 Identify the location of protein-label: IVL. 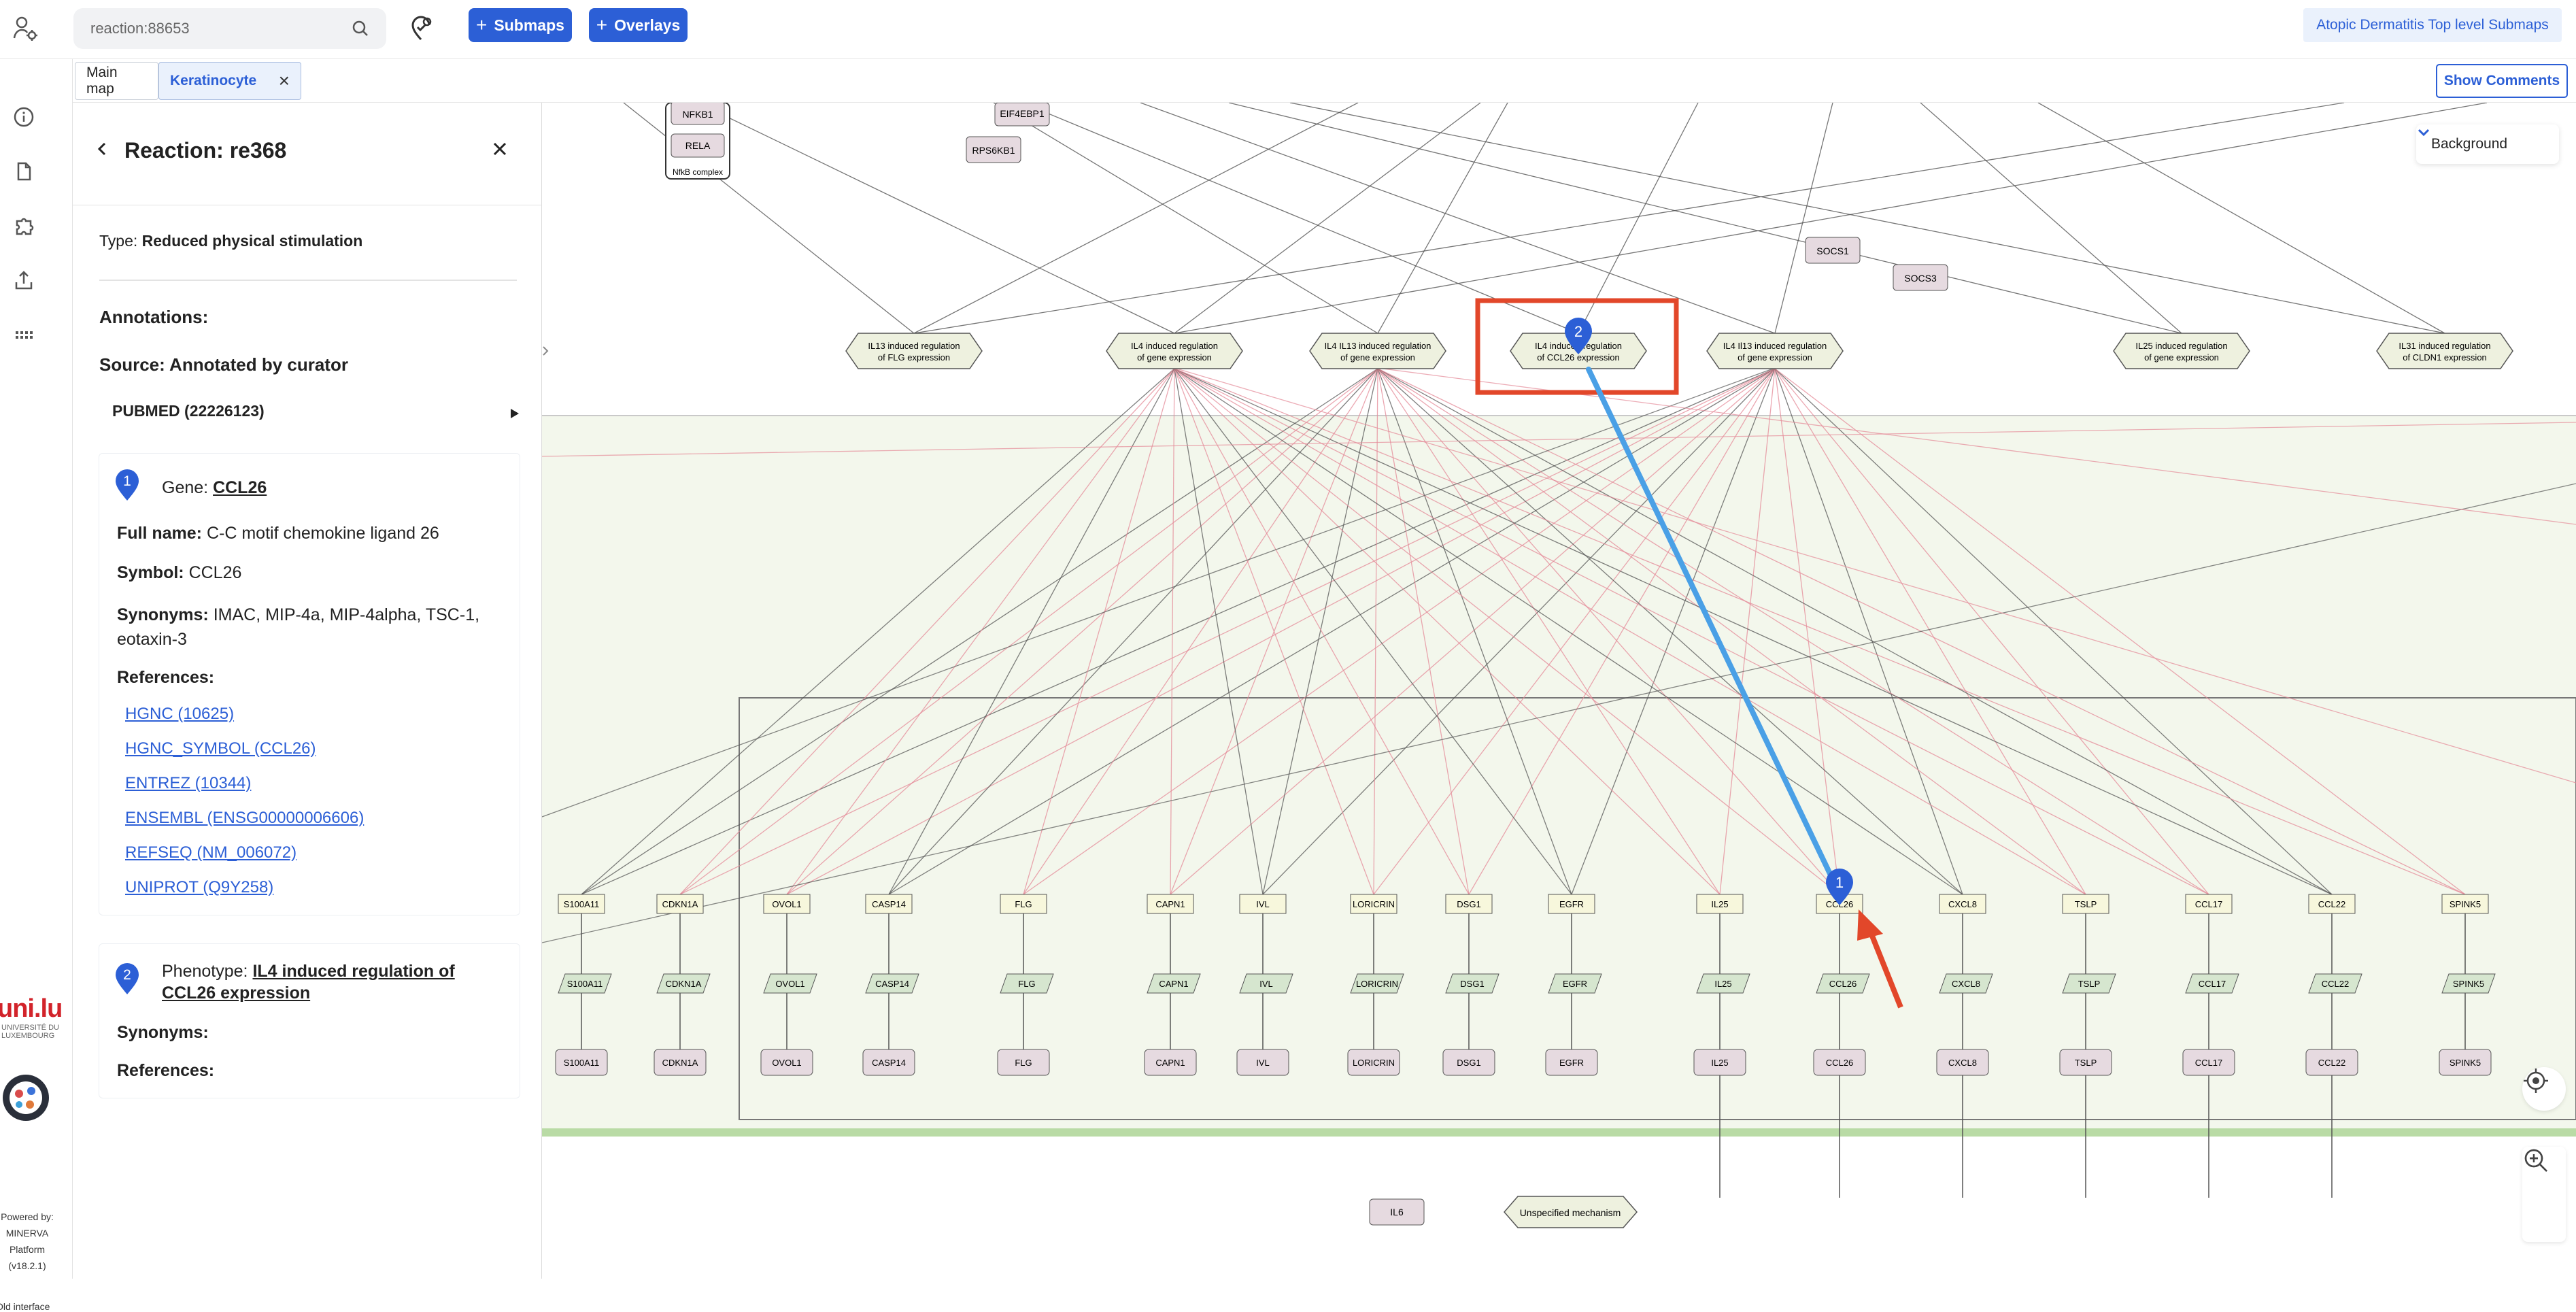
(1263, 1063).